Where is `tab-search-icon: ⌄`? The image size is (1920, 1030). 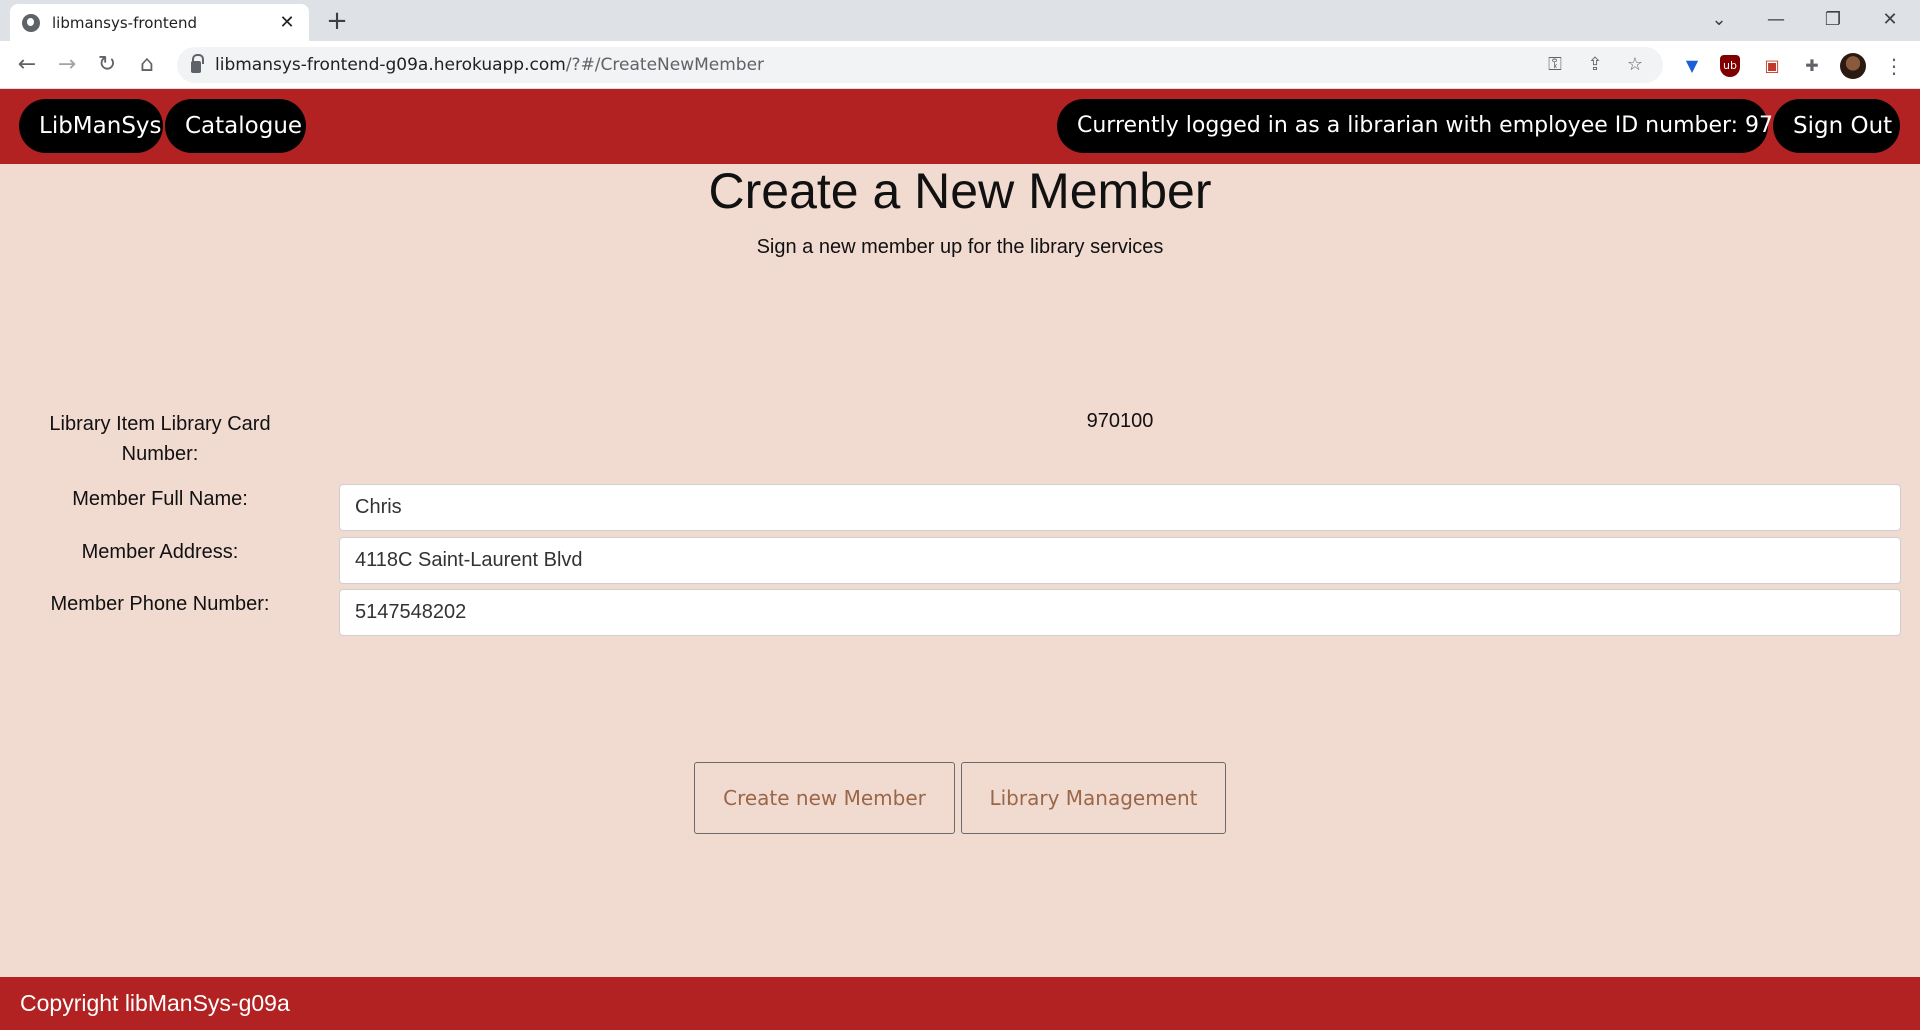 tab-search-icon: ⌄ is located at coordinates (1719, 20).